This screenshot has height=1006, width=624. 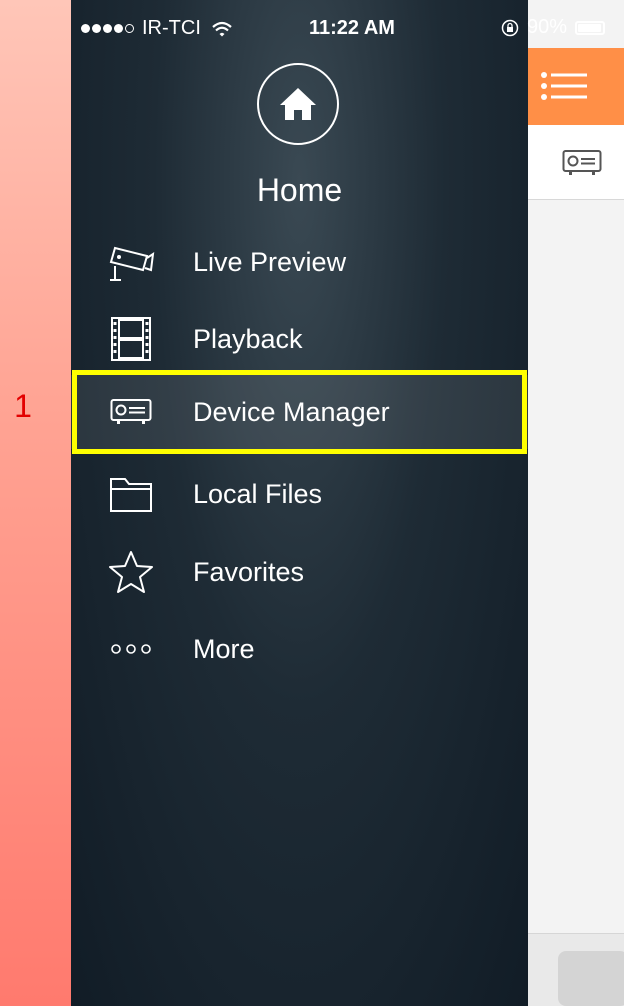 What do you see at coordinates (249, 571) in the screenshot?
I see `menu-item-label: Favorites` at bounding box center [249, 571].